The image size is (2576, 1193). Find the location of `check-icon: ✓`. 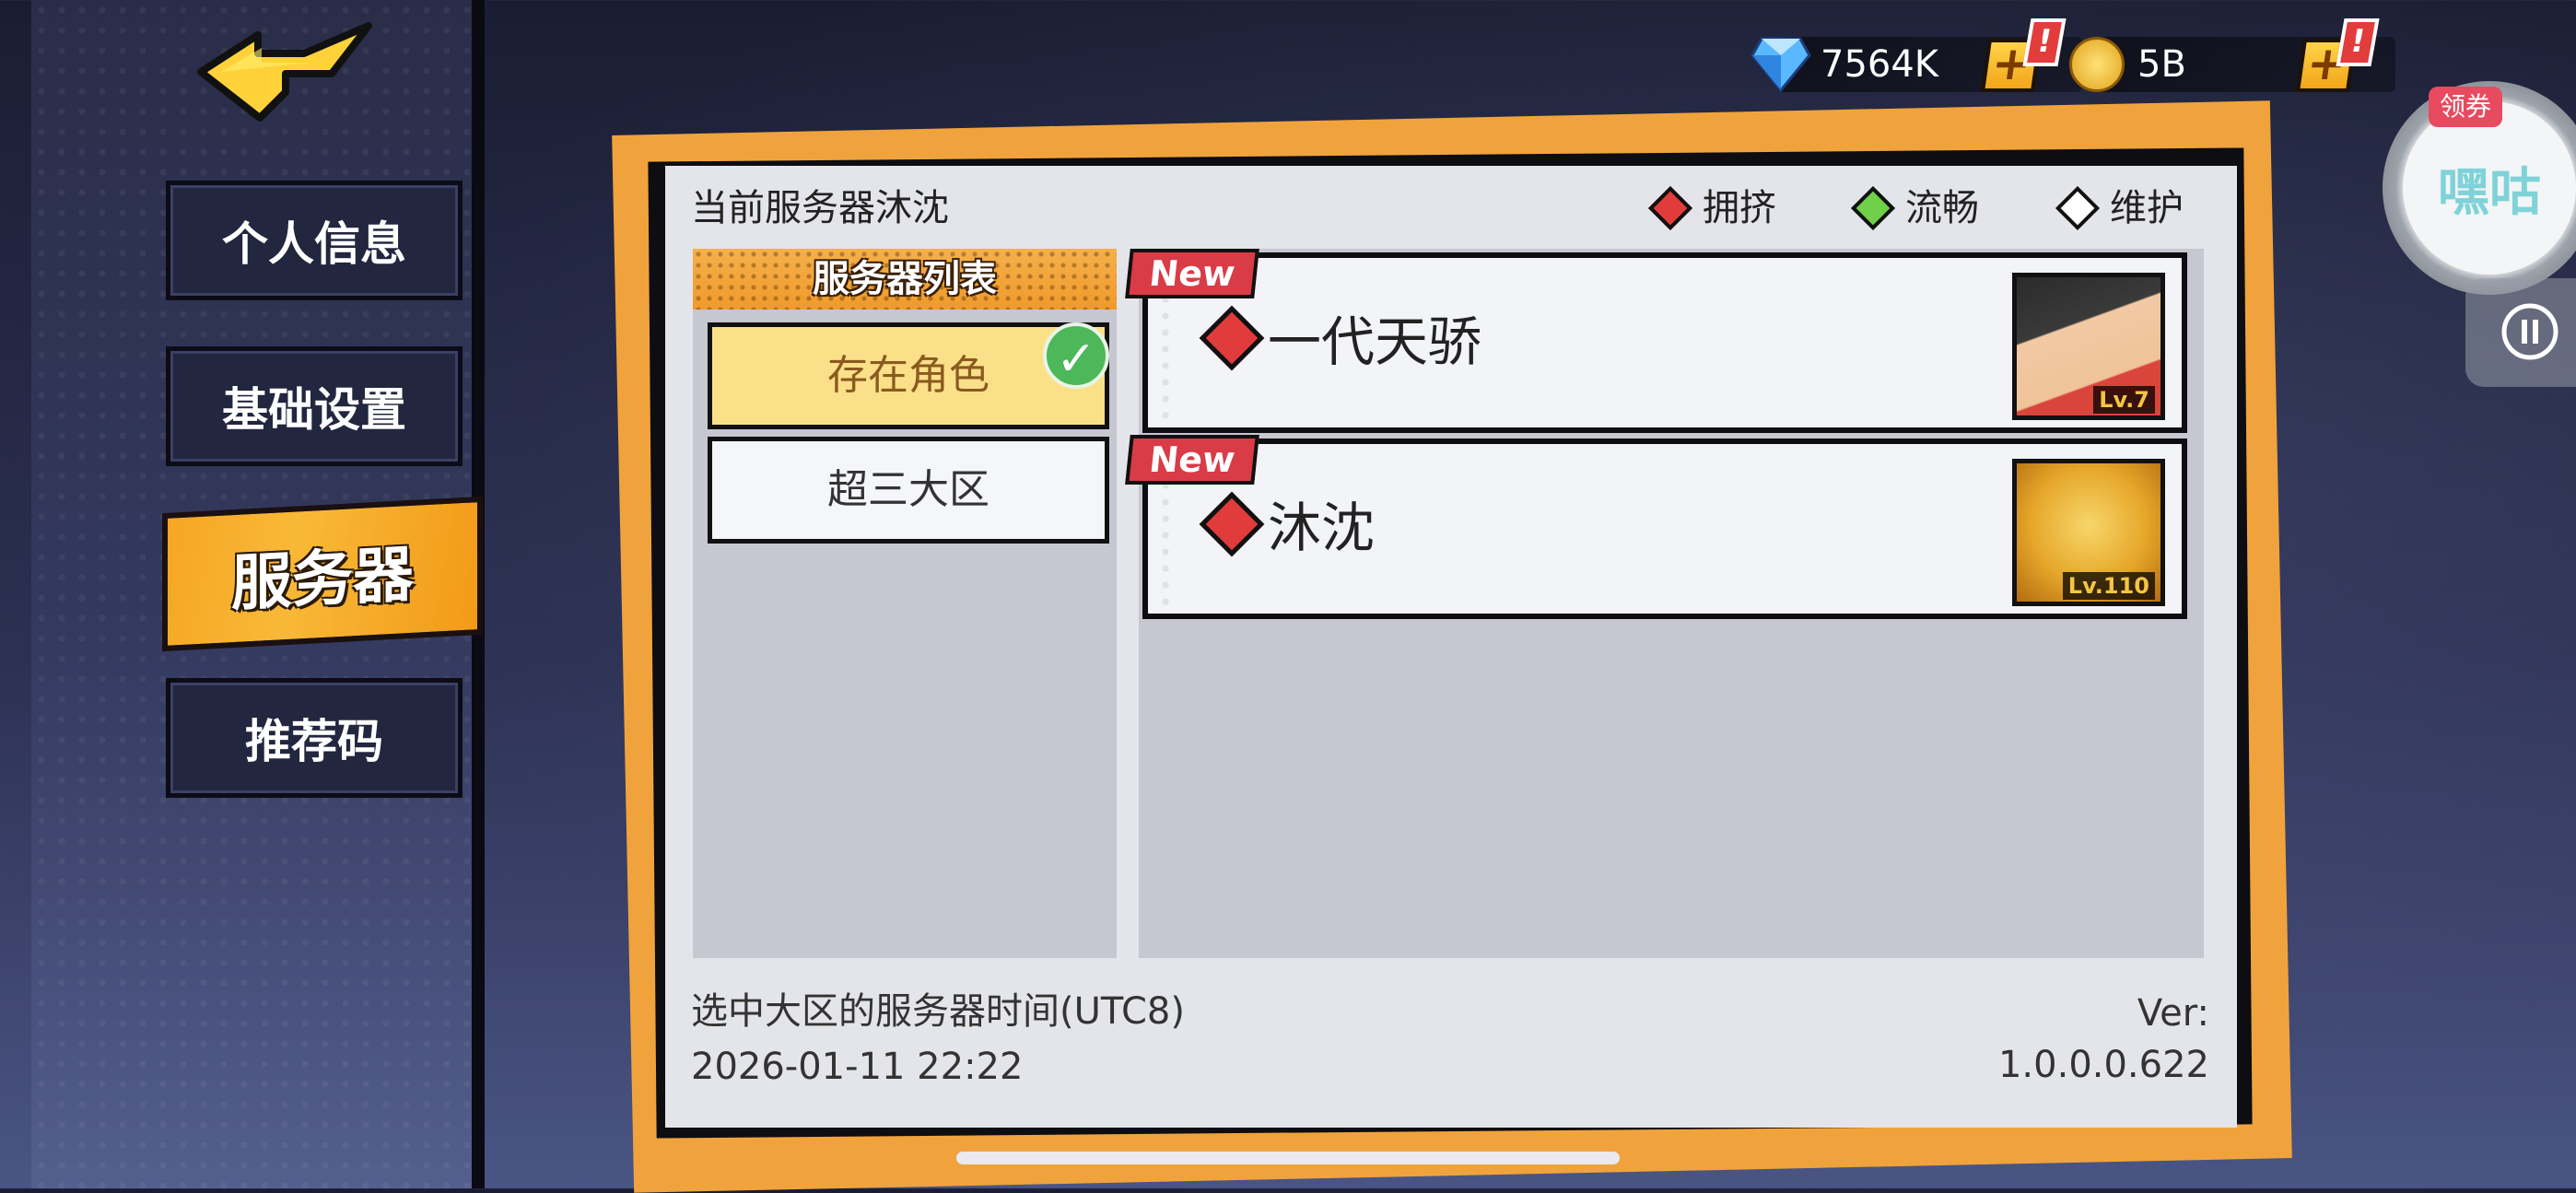

check-icon: ✓ is located at coordinates (1076, 356).